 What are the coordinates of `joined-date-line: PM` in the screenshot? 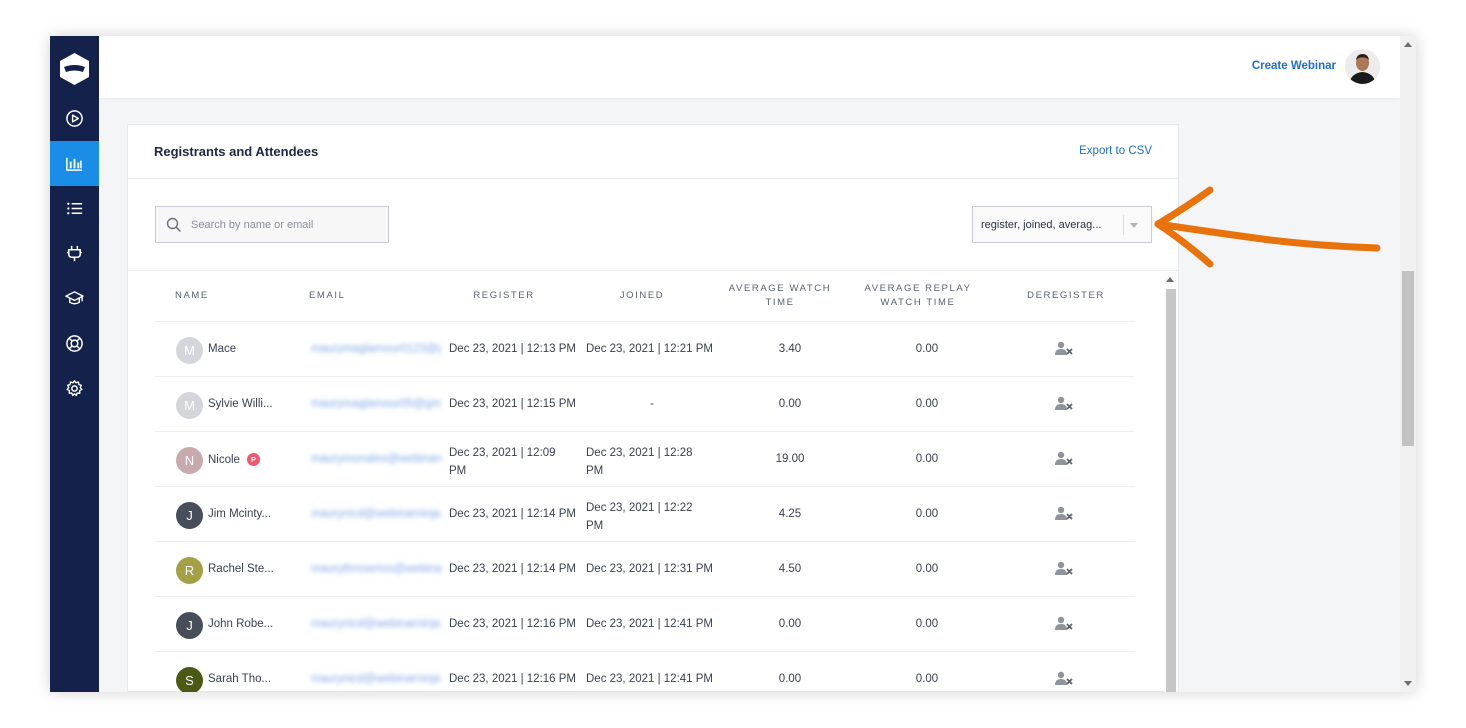 It's located at (595, 526).